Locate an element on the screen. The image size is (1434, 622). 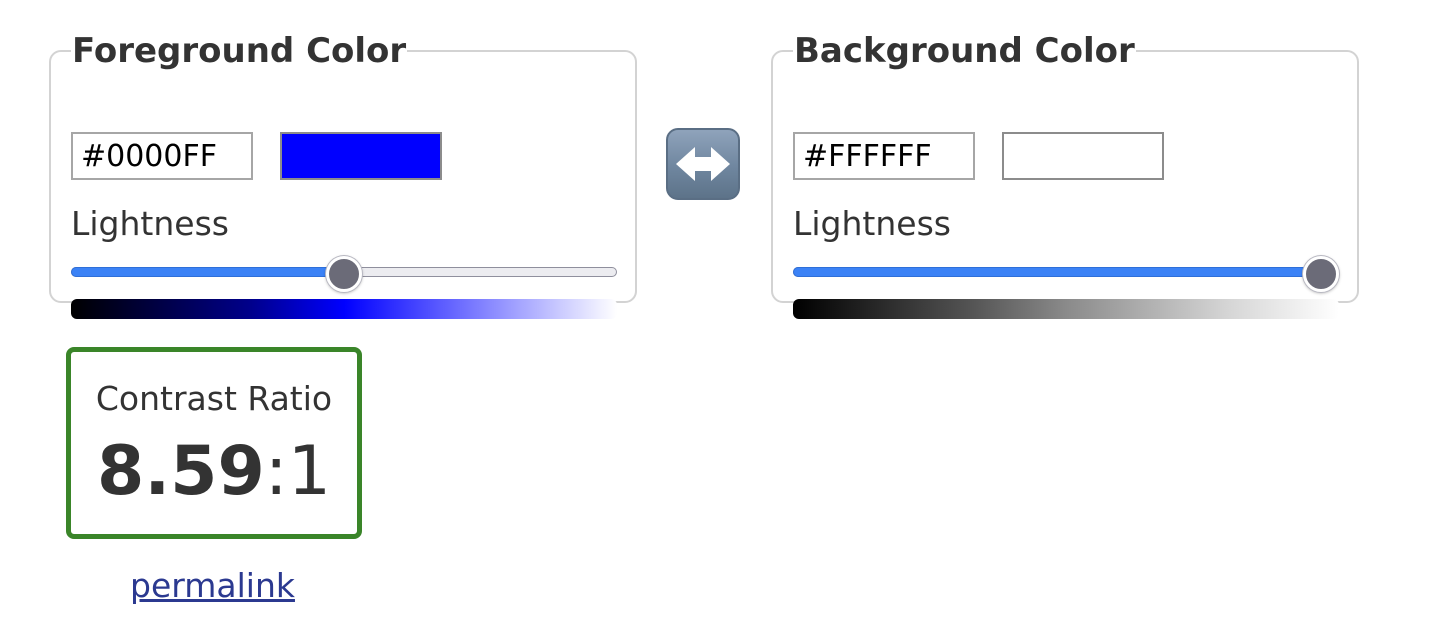
foreground-lightness-slider is located at coordinates (344, 274).